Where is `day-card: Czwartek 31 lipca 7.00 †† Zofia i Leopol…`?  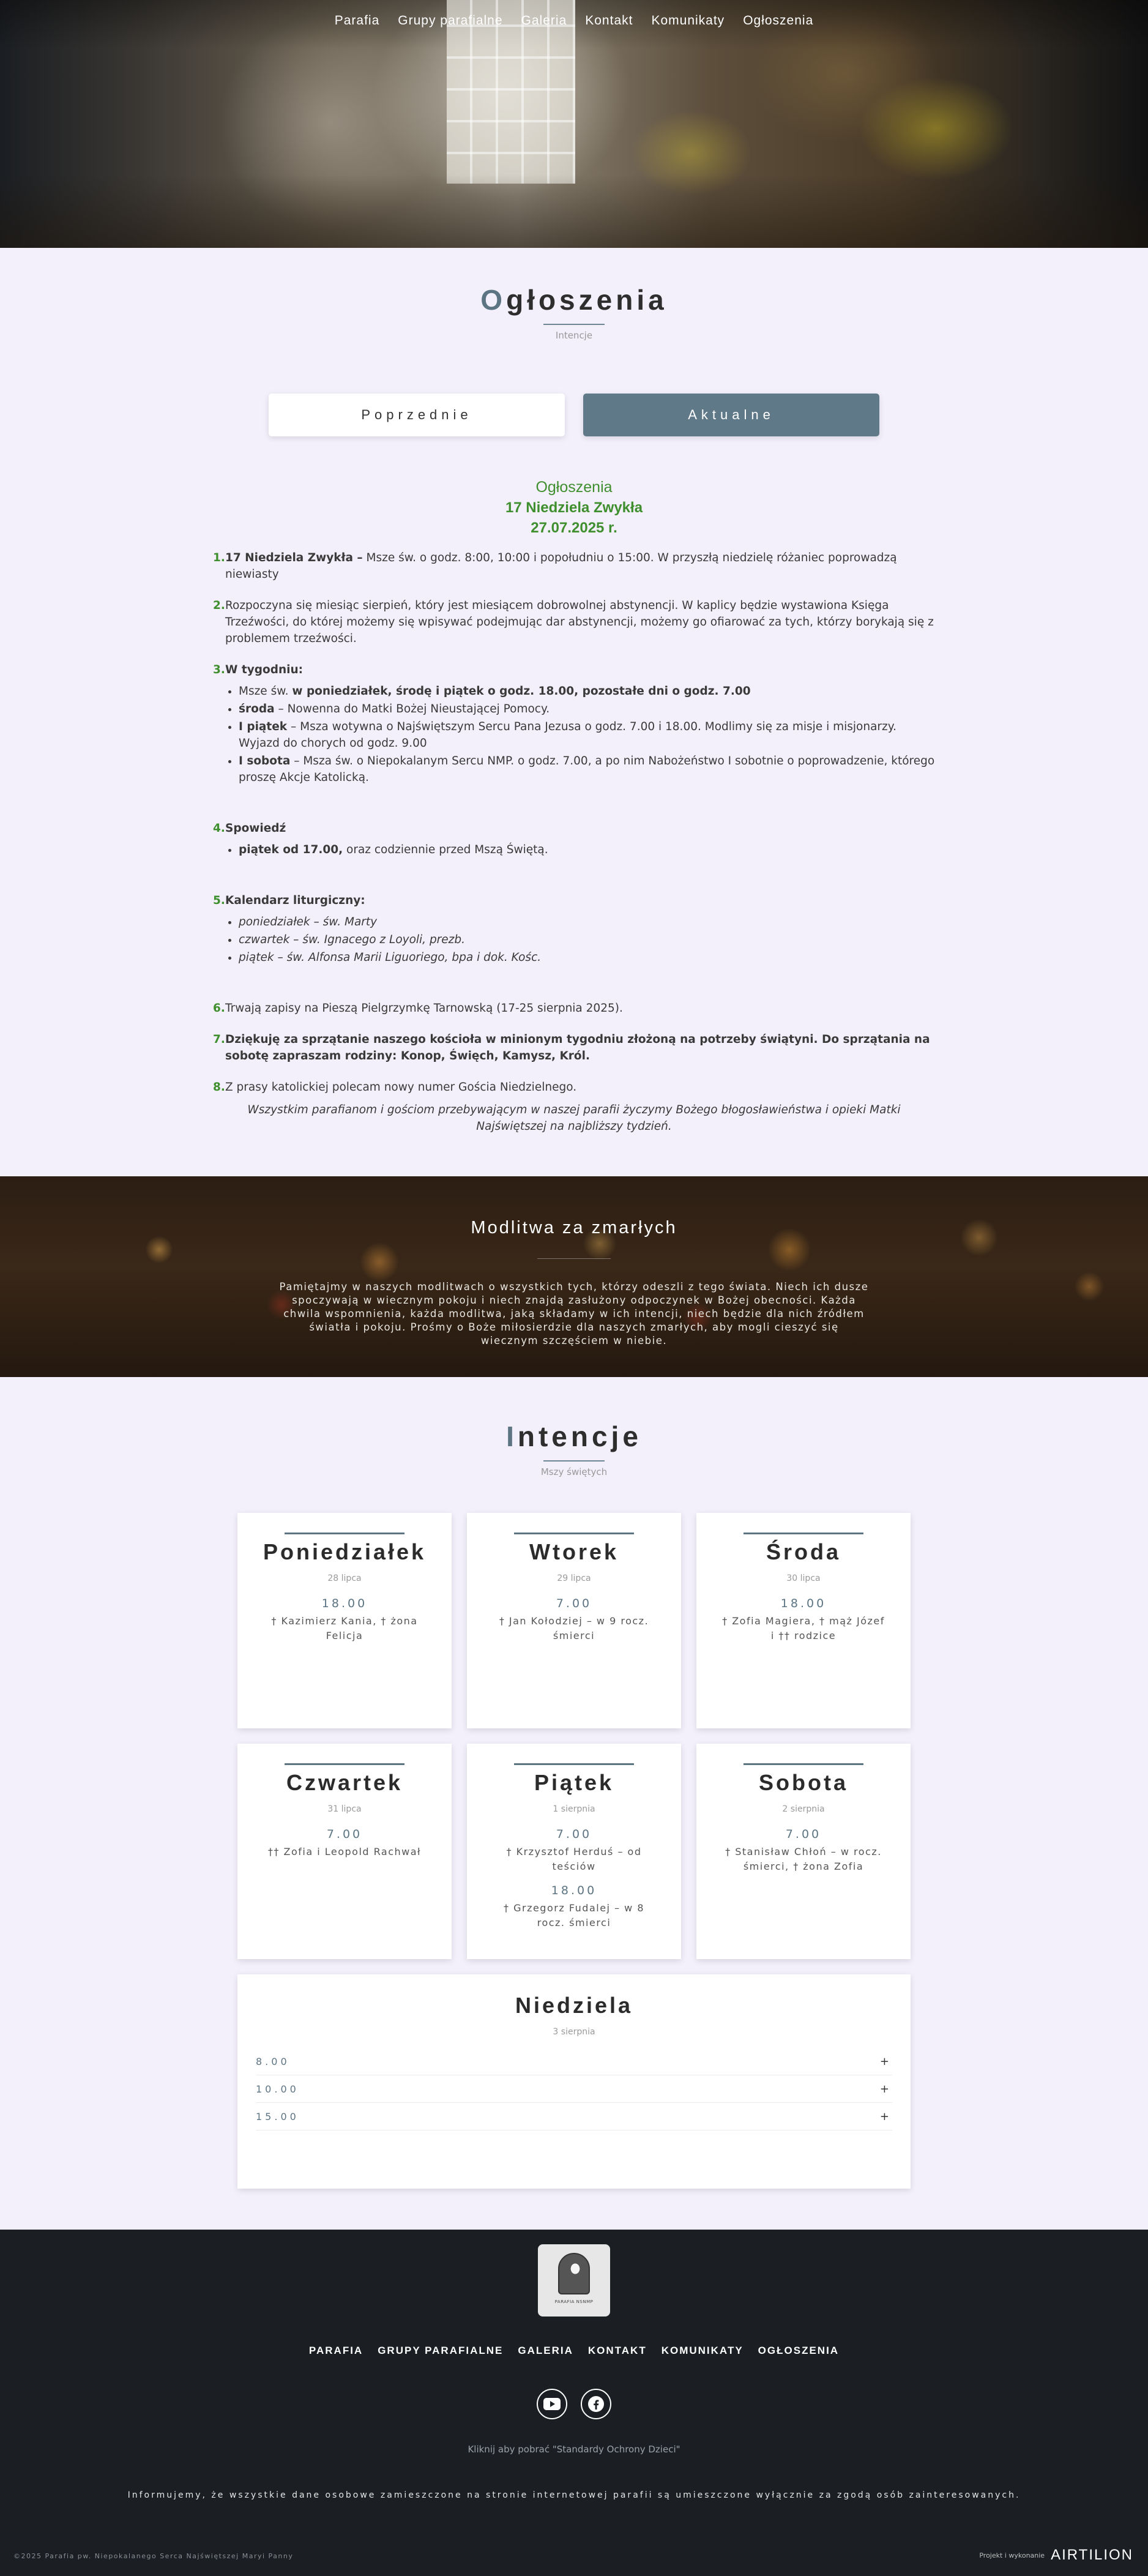
day-card: Czwartek 31 lipca 7.00 †† Zofia i Leopol… is located at coordinates (344, 1851).